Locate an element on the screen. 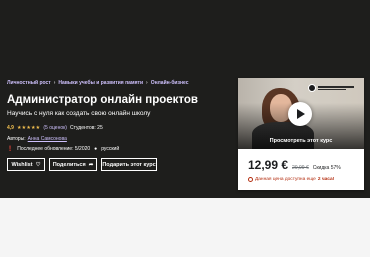 Image resolution: width=370 pixels, height=257 pixels. wishlist-label: Wishlist is located at coordinates (22, 164).